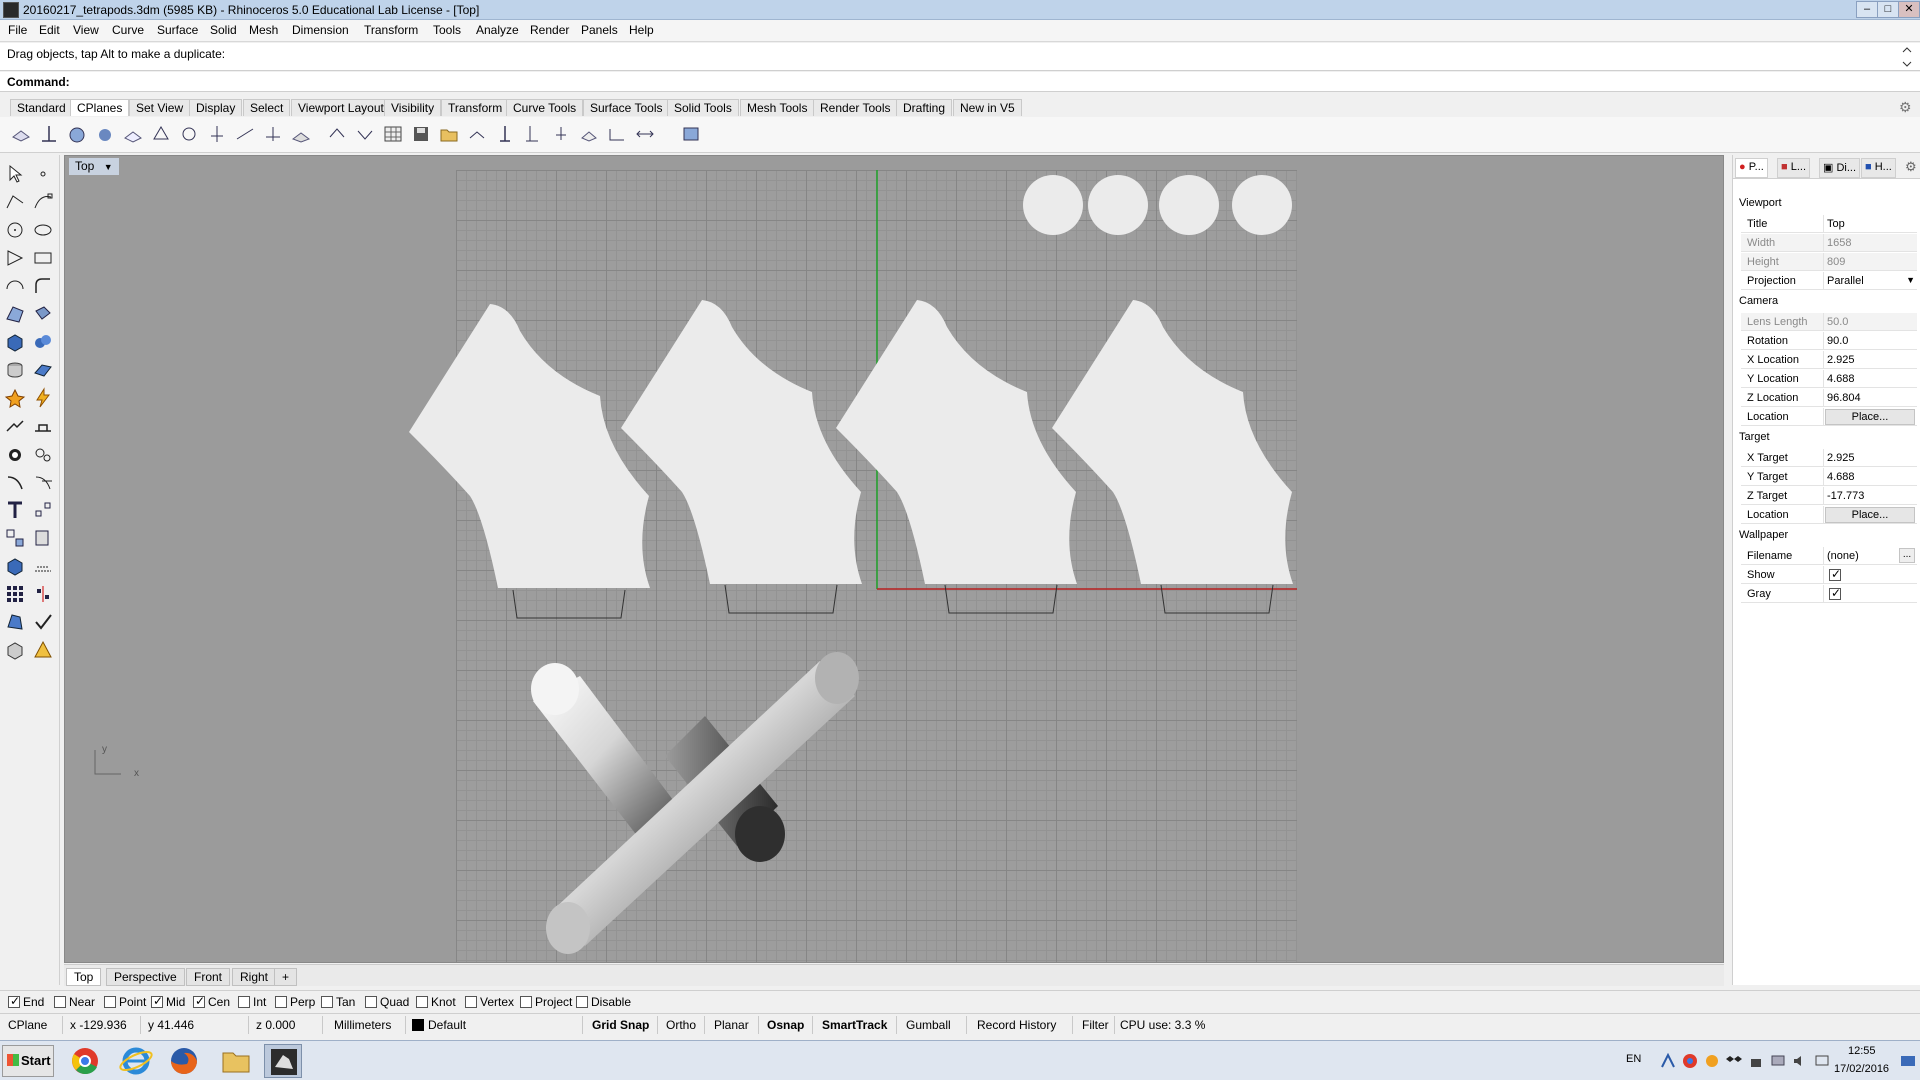 This screenshot has height=1080, width=1920. What do you see at coordinates (1841, 477) in the screenshot?
I see `row-y-target-value: 4.688` at bounding box center [1841, 477].